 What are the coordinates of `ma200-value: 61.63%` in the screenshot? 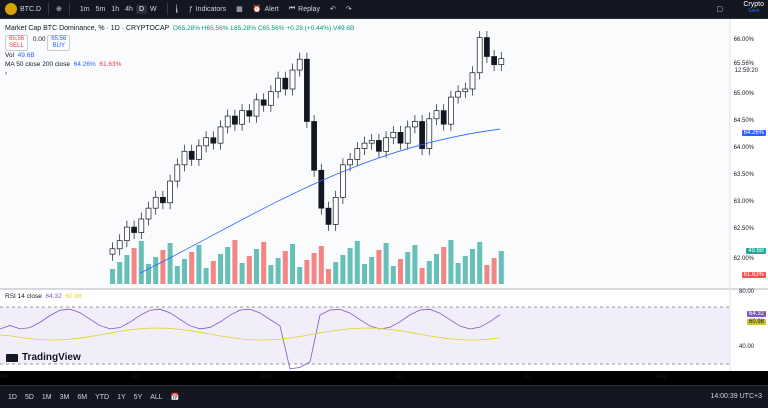 It's located at (110, 64).